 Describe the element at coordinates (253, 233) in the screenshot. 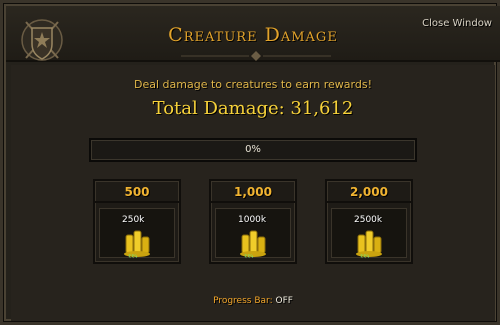

I see `reward-slot: ११५ 1000k` at that location.